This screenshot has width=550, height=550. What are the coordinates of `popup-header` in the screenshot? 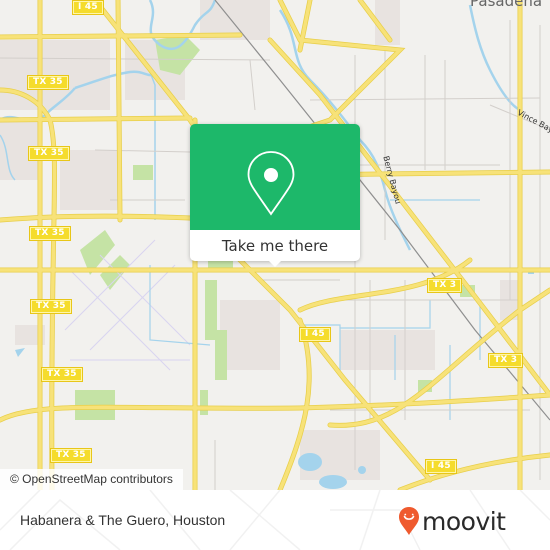 It's located at (275, 177).